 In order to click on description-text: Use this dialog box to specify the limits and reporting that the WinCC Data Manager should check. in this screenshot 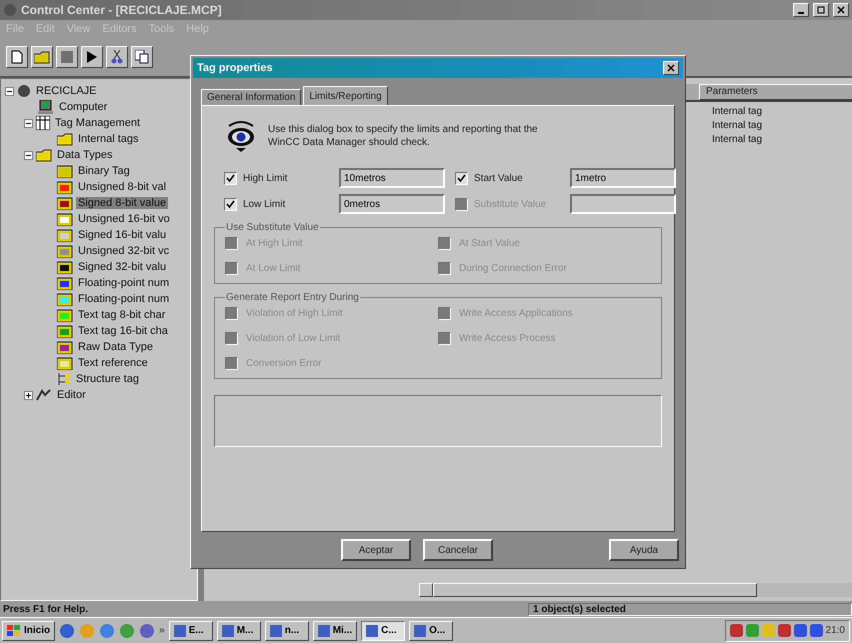, I will do `click(403, 136)`.